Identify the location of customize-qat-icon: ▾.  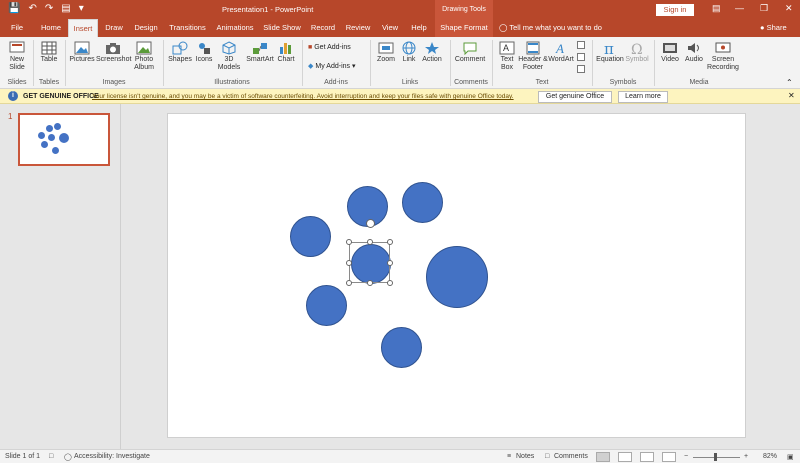
(81, 9).